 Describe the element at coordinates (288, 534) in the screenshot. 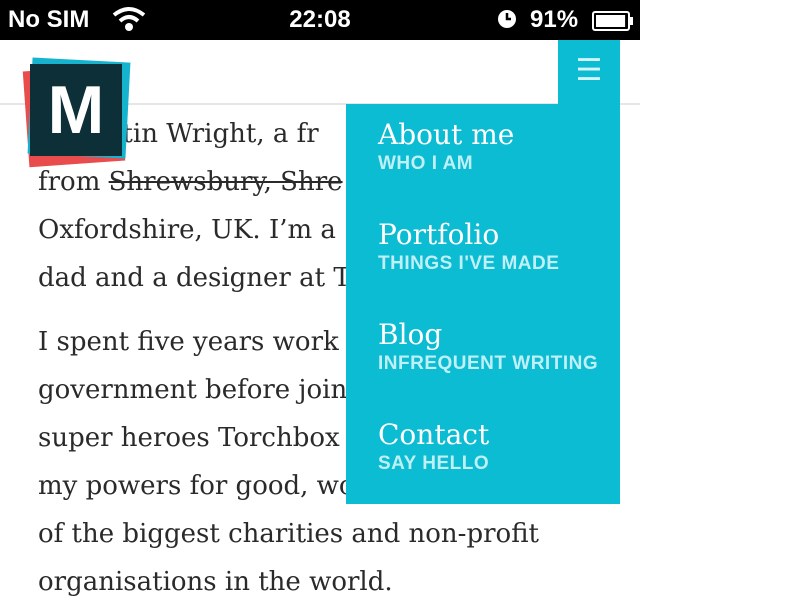

I see `text-line: of the biggest charities and non-profit` at that location.